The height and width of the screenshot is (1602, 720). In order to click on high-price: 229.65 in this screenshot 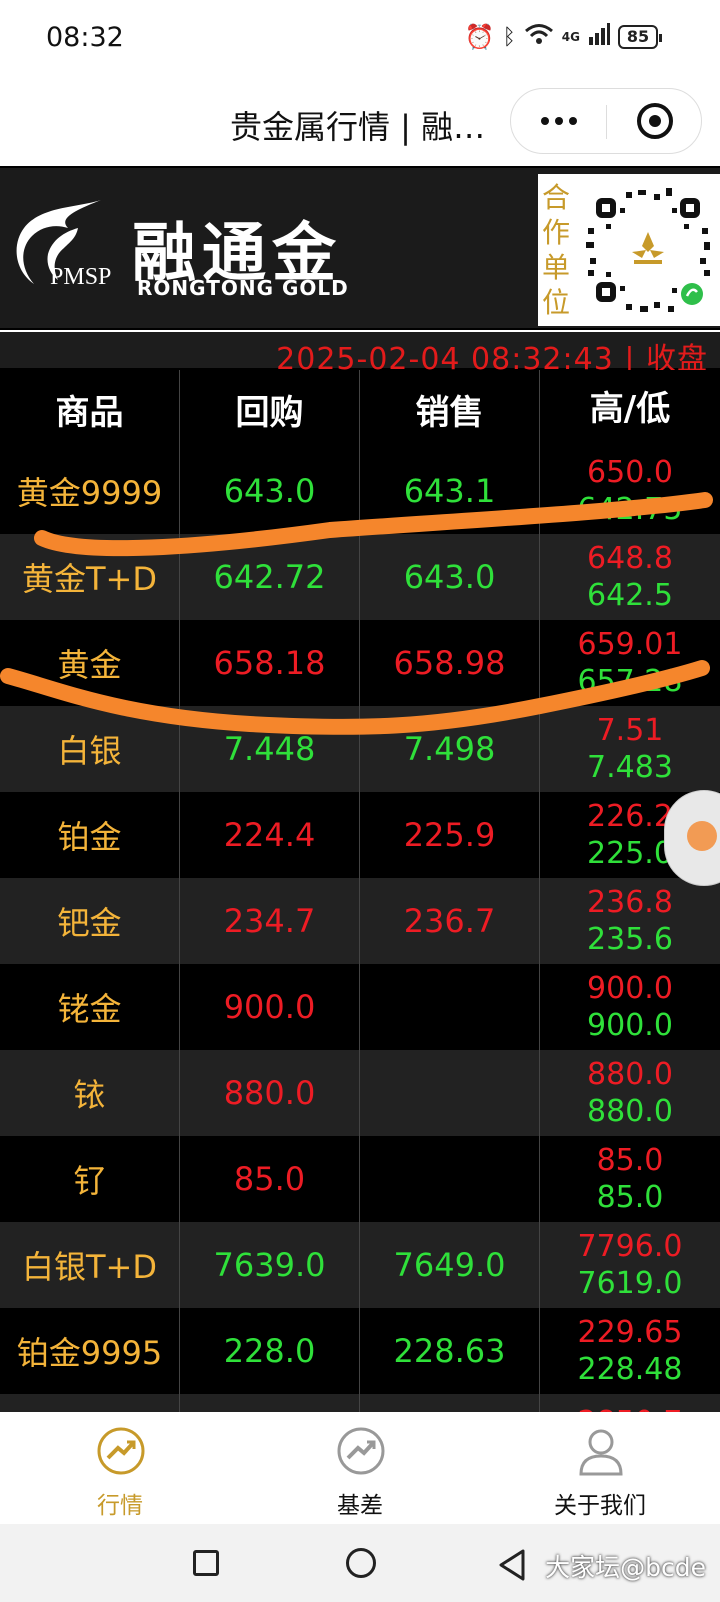, I will do `click(630, 1332)`.